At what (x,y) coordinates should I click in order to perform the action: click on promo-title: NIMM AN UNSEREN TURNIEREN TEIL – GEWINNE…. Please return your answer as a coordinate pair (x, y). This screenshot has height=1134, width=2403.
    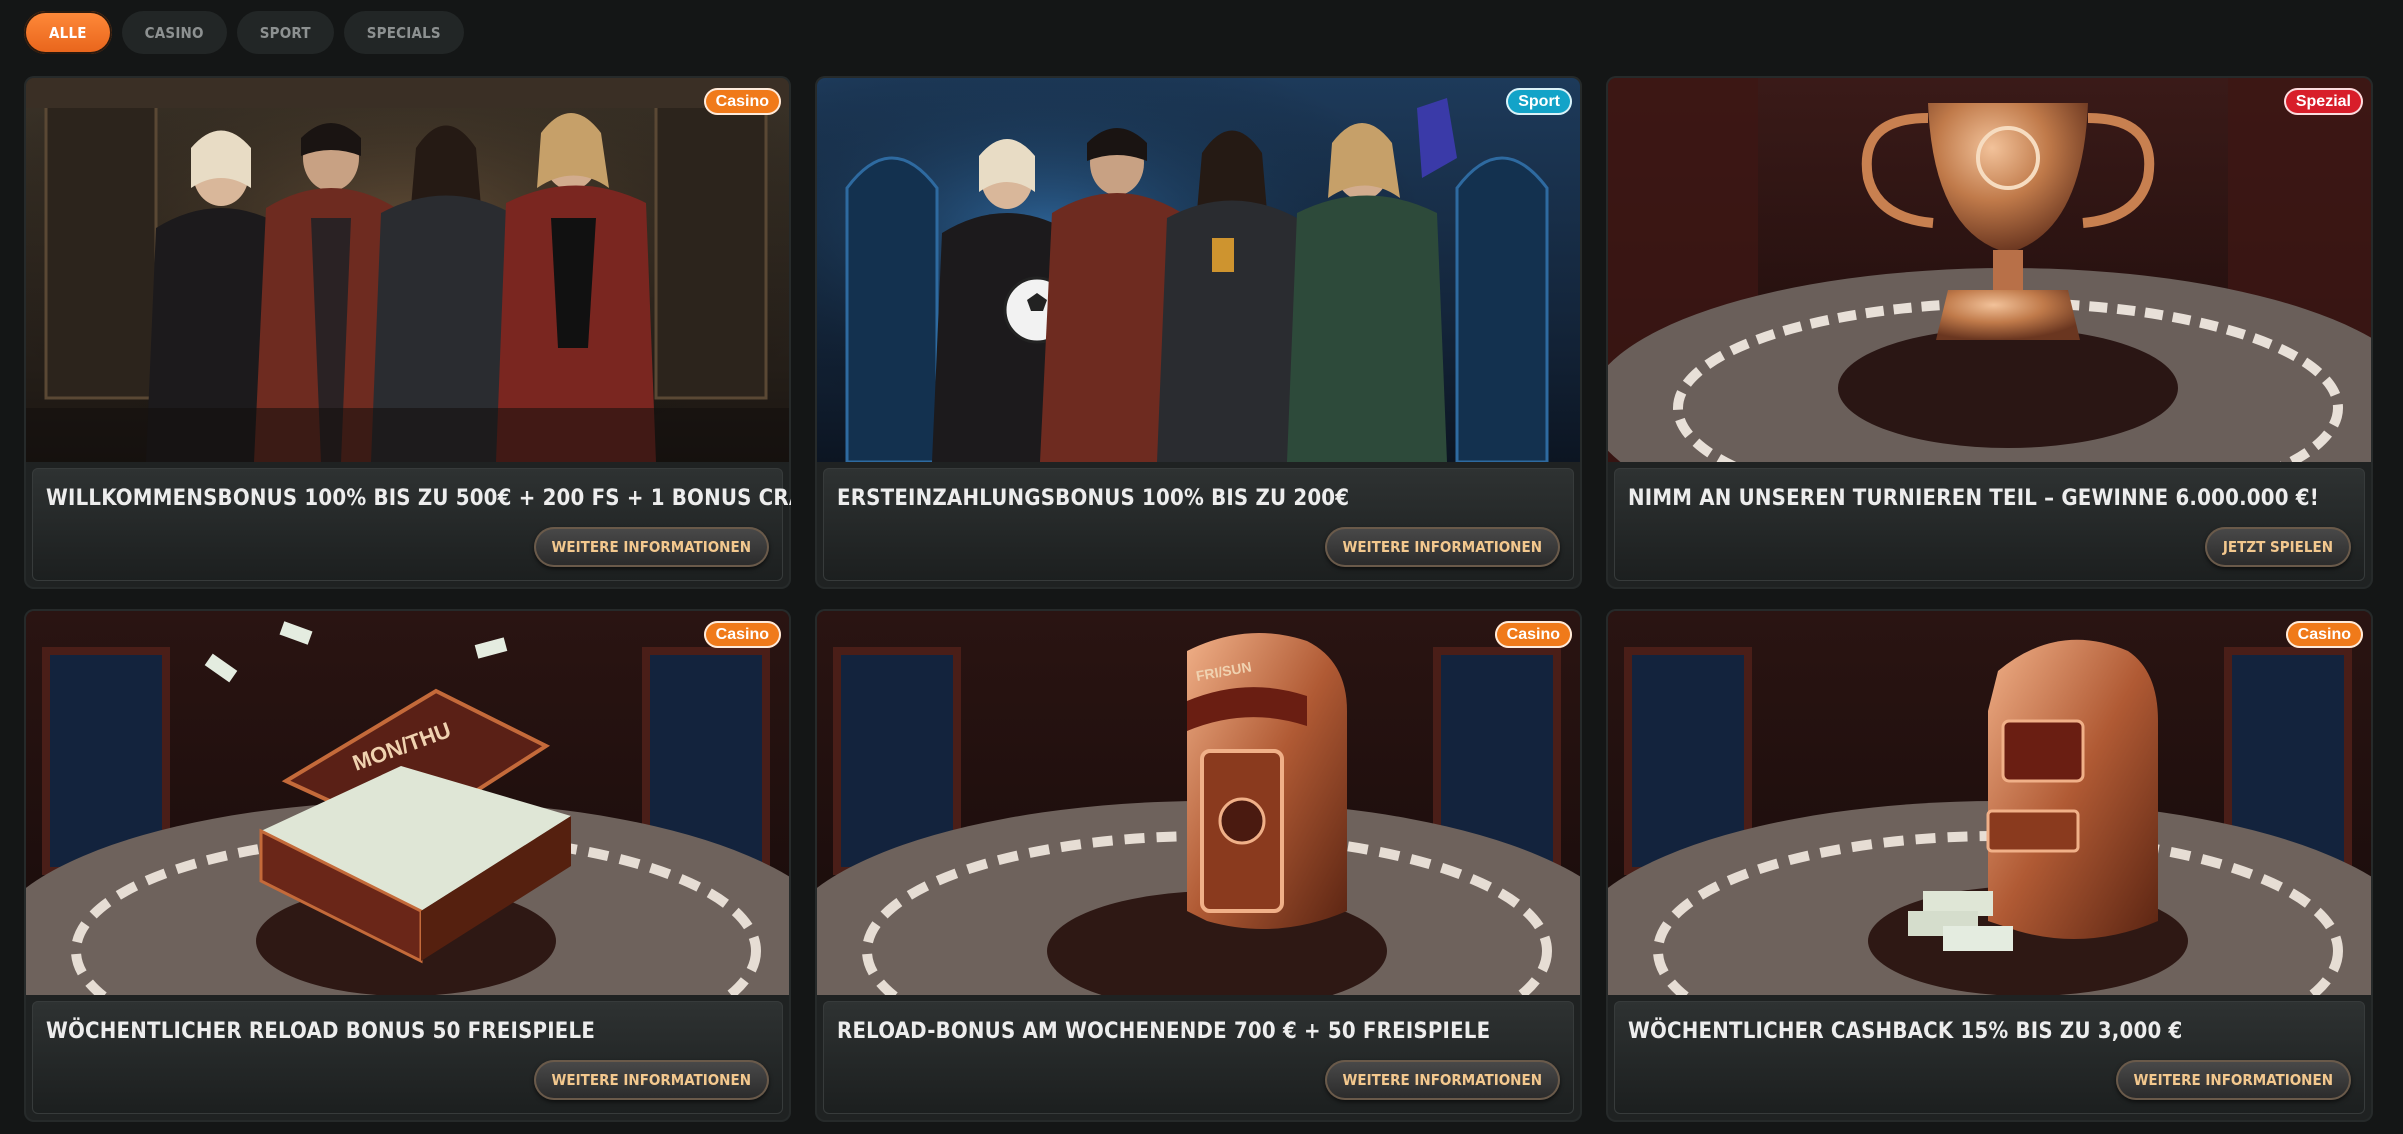
    Looking at the image, I should click on (1973, 498).